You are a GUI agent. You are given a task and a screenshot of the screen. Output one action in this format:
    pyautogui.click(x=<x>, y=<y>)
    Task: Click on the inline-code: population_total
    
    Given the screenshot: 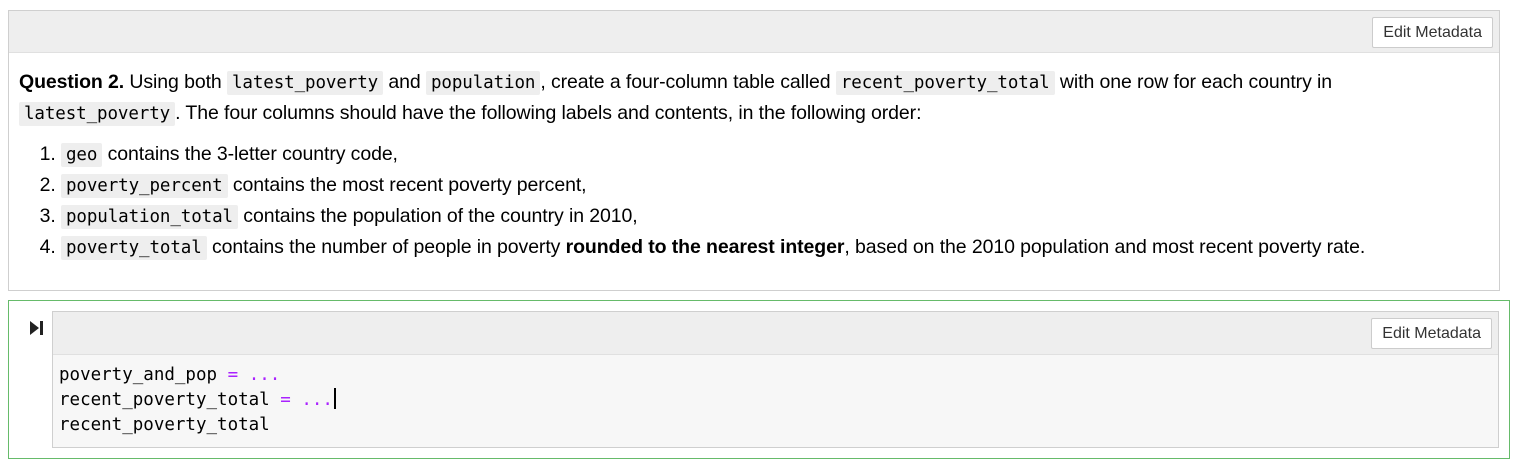 What is the action you would take?
    pyautogui.click(x=149, y=217)
    